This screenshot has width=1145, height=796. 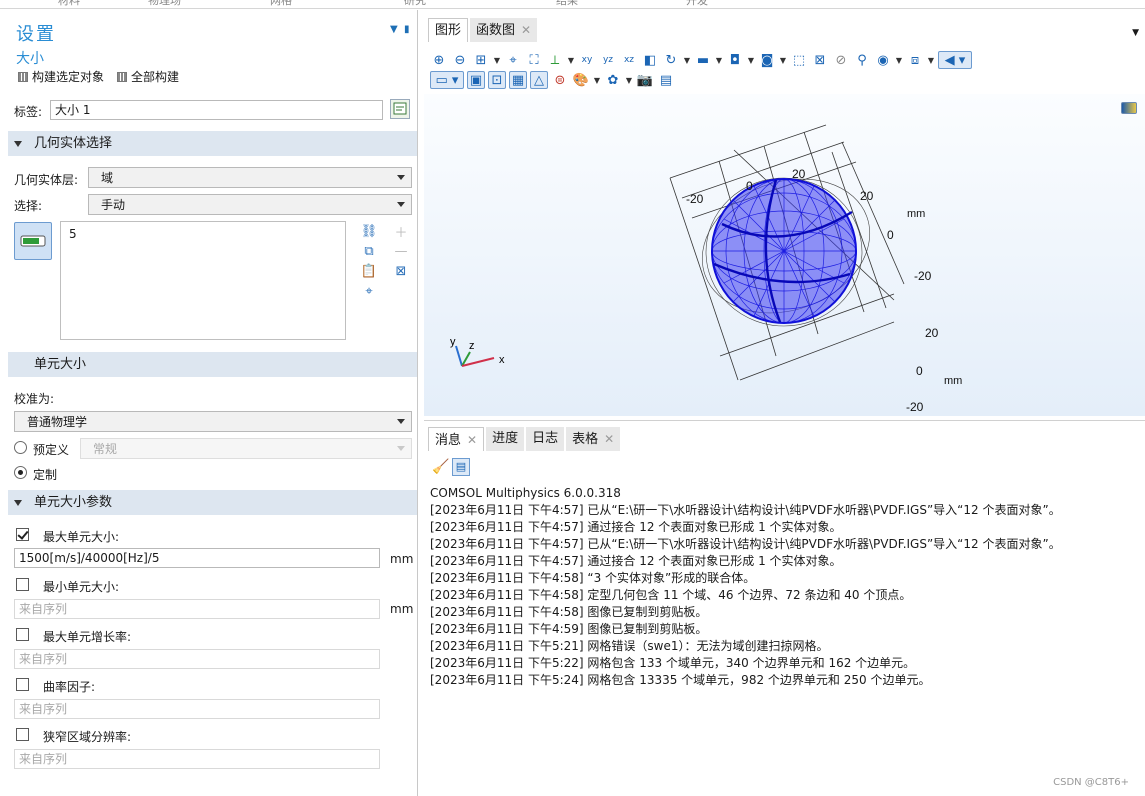 What do you see at coordinates (534, 60) in the screenshot?
I see `zoom-extents-icon: ⛶` at bounding box center [534, 60].